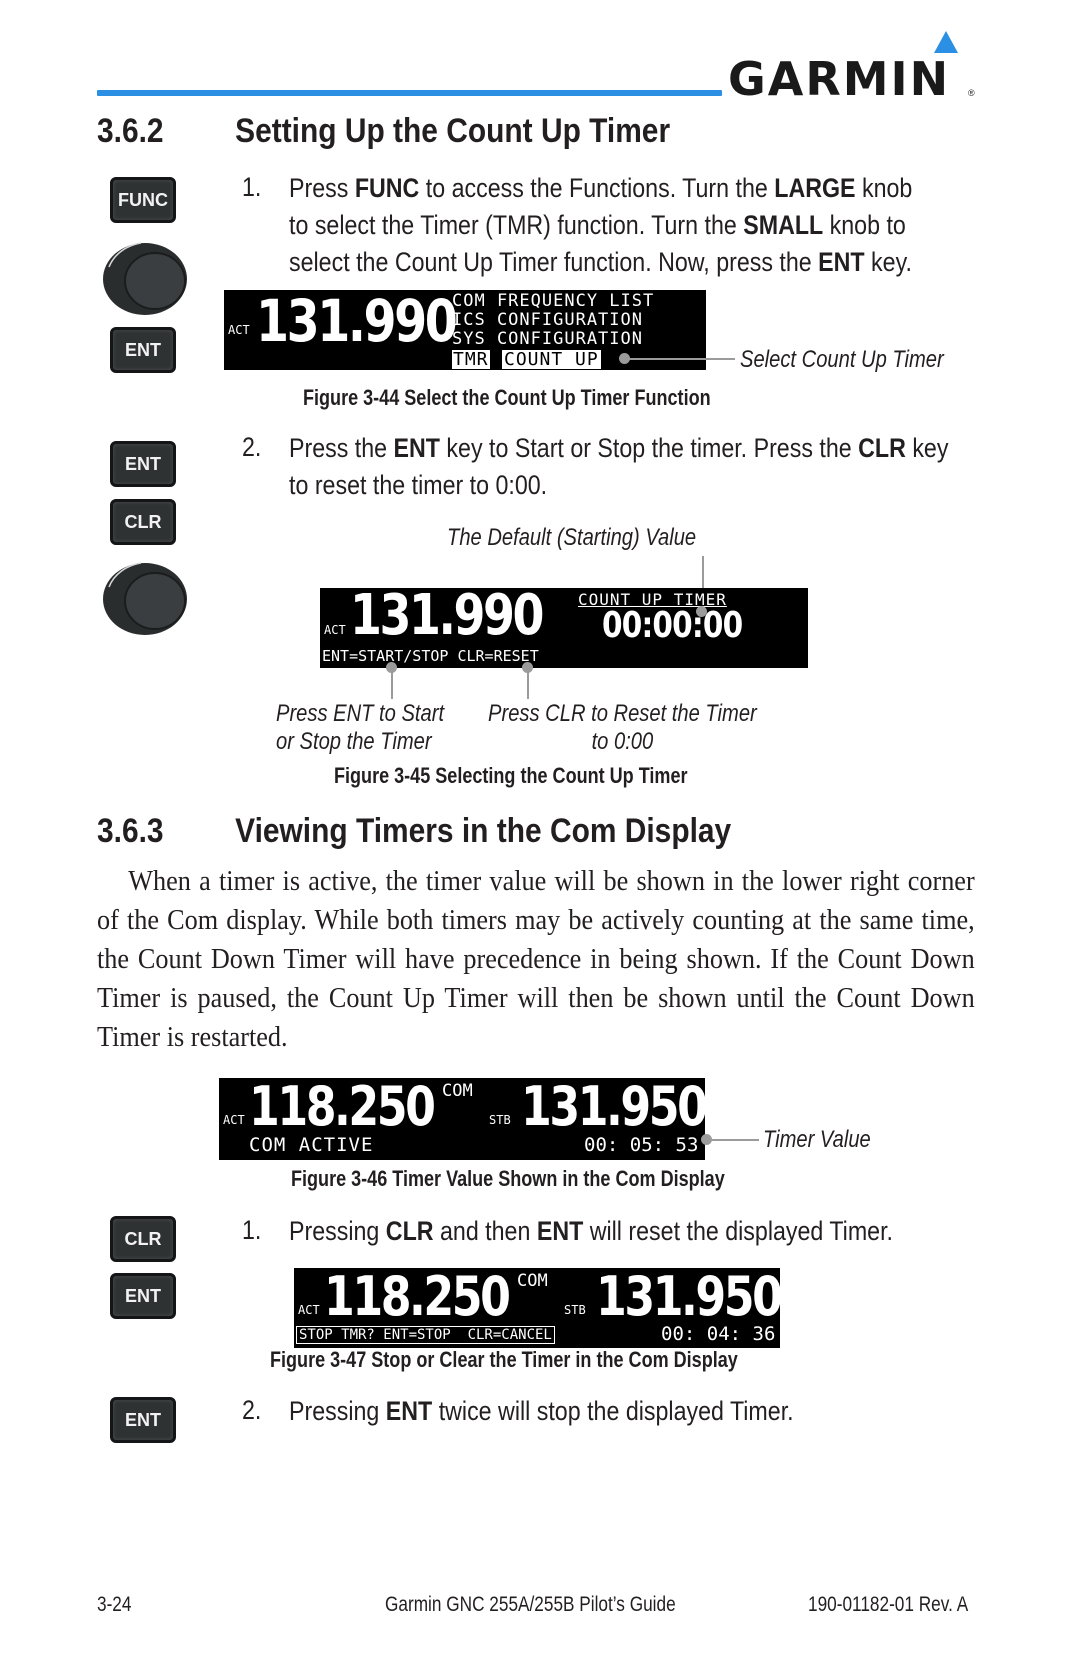 This screenshot has width=1080, height=1669. I want to click on registered-mark: ®, so click(971, 93).